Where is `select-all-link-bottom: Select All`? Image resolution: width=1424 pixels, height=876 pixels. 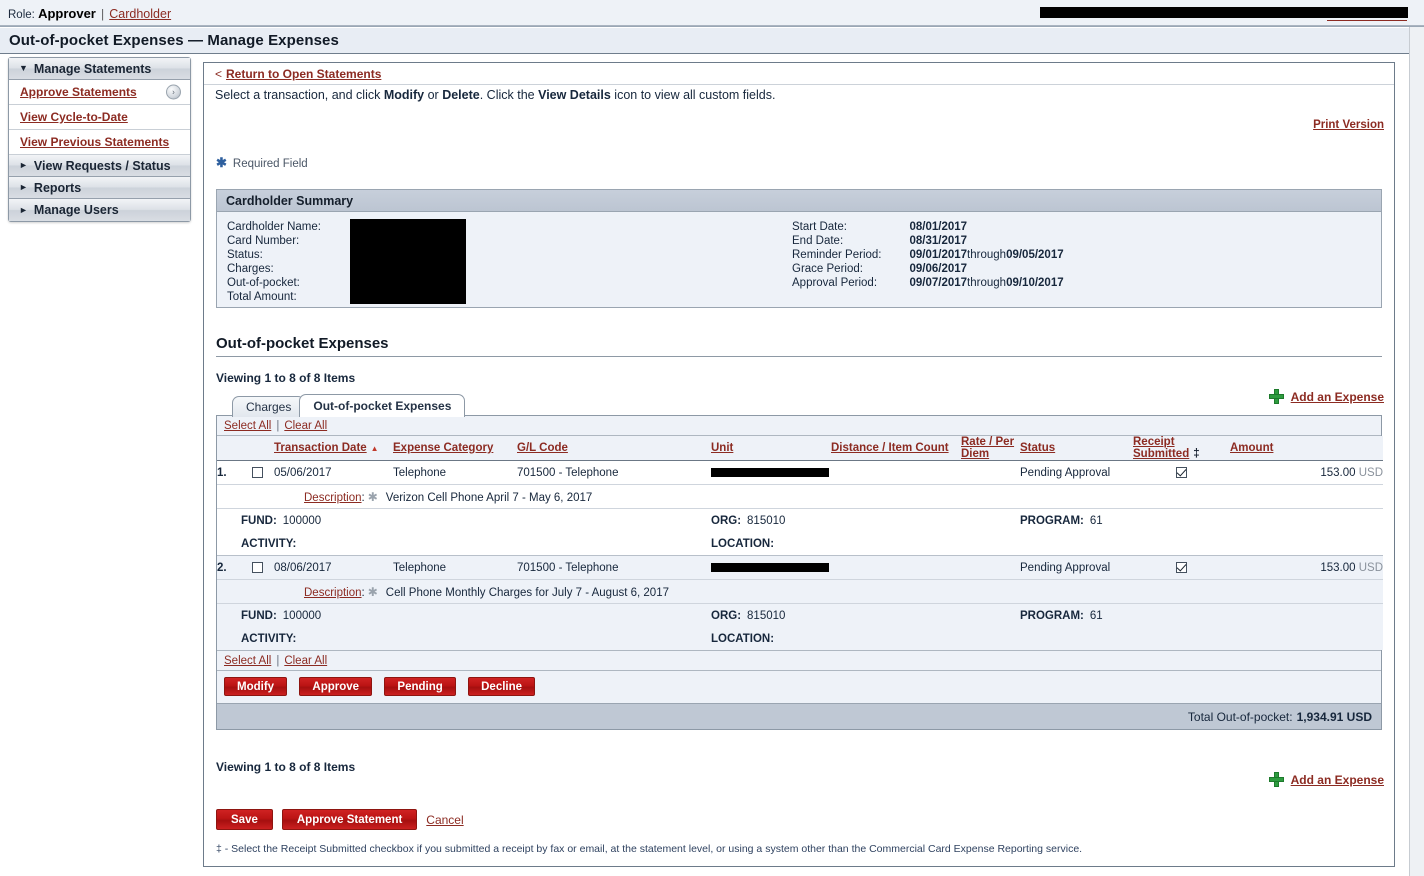
select-all-link-bottom: Select All is located at coordinates (247, 661).